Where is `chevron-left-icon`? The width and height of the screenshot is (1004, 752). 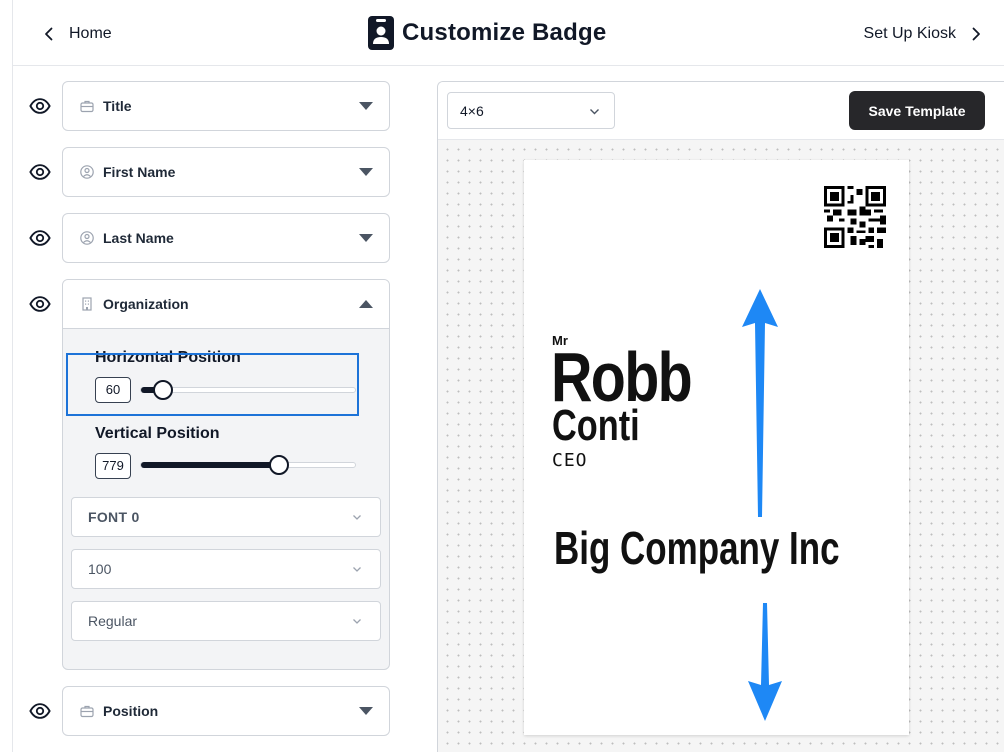 chevron-left-icon is located at coordinates (49, 34).